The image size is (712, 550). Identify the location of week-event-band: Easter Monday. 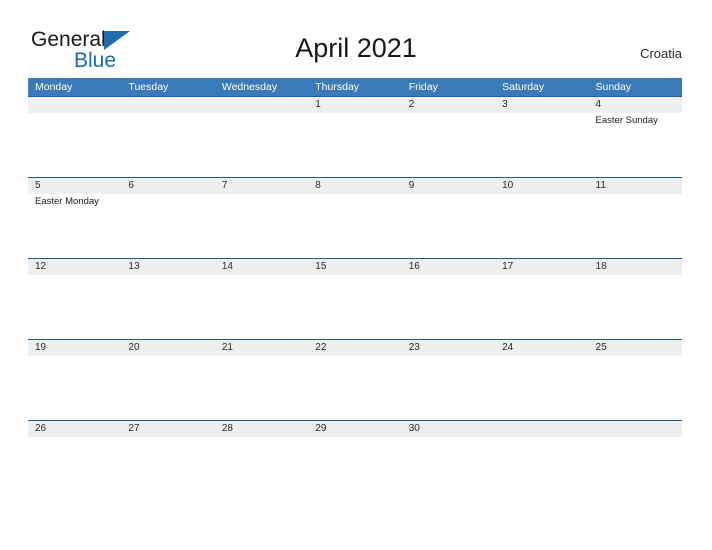
(355, 226).